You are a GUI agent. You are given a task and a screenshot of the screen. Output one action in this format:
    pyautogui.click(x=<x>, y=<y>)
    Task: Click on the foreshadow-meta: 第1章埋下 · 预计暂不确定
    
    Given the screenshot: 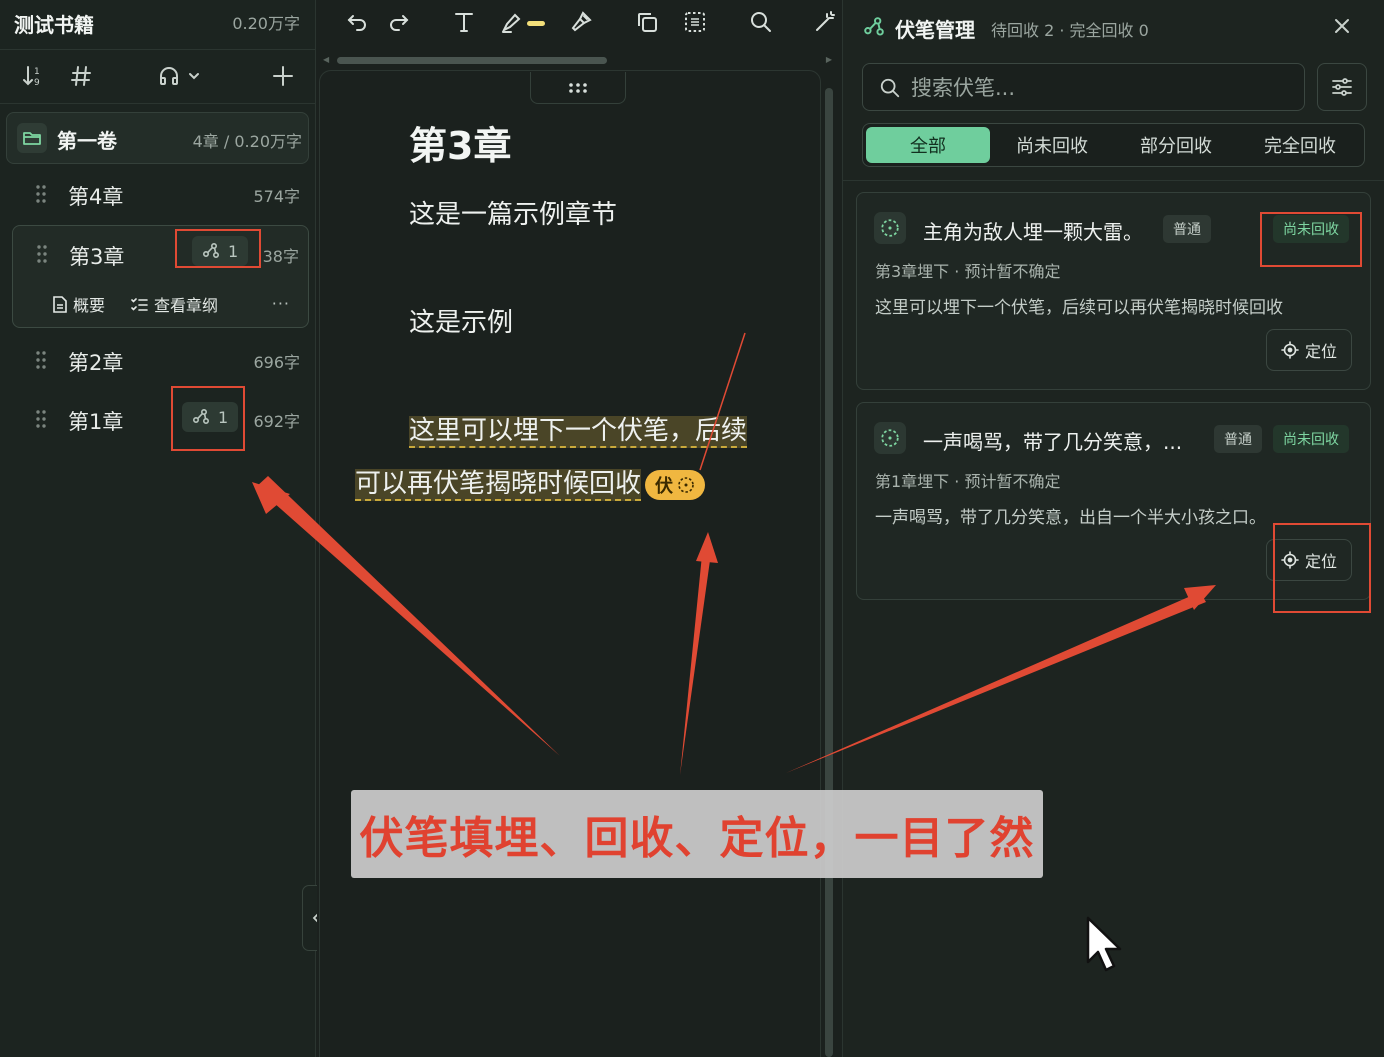 What is the action you would take?
    pyautogui.click(x=968, y=481)
    